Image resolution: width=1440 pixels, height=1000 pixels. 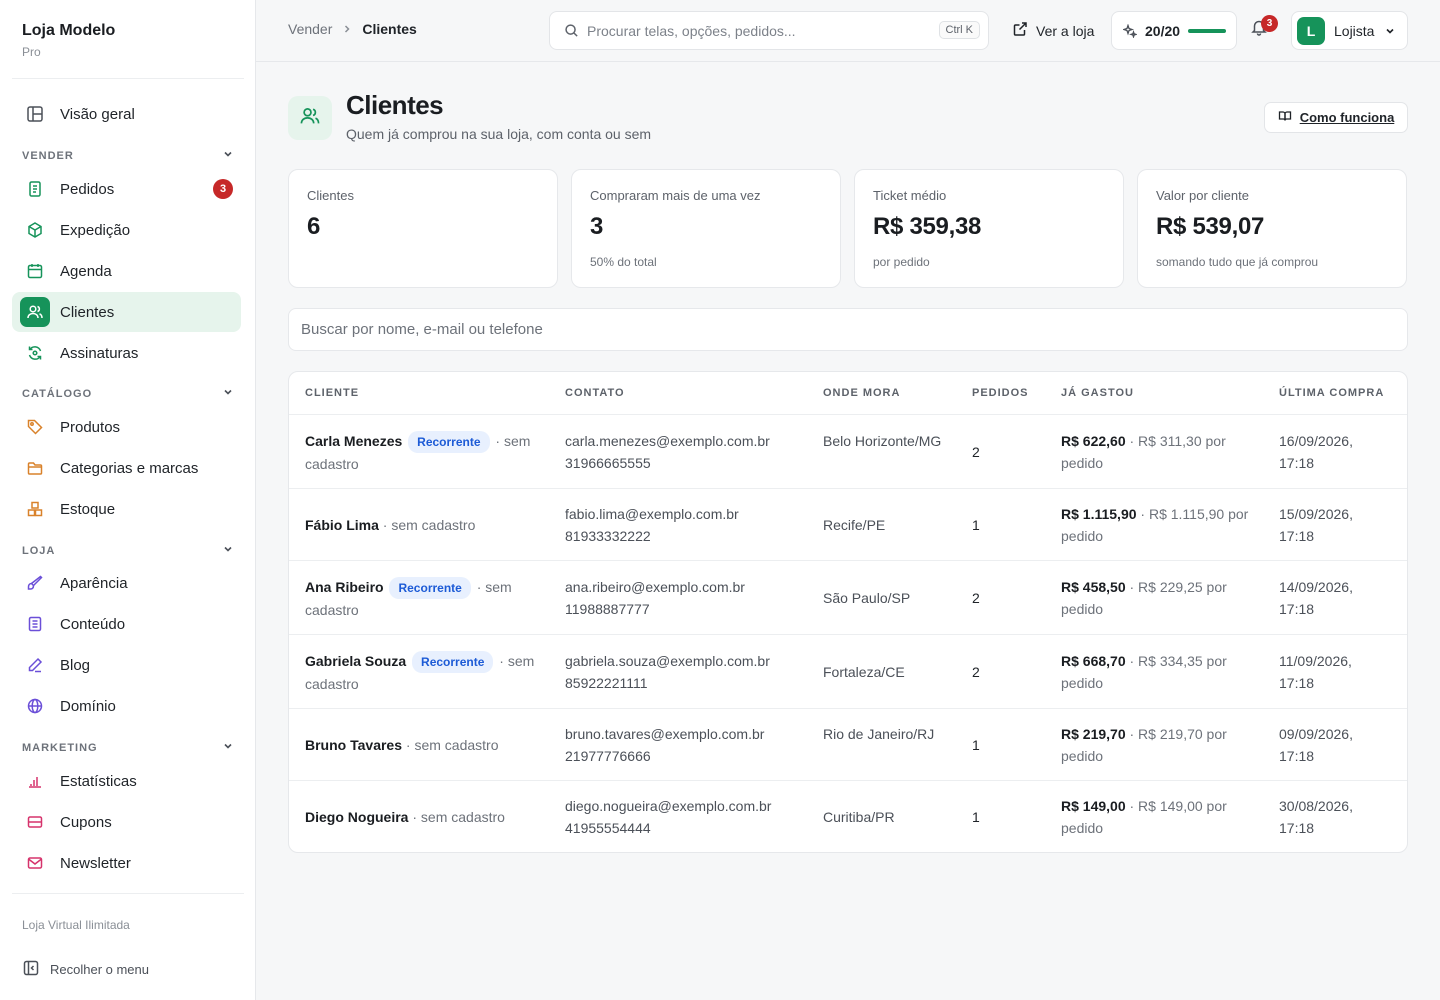 What do you see at coordinates (685, 734) in the screenshot?
I see `customer-email: bruno.tavares@exemplo.com.br` at bounding box center [685, 734].